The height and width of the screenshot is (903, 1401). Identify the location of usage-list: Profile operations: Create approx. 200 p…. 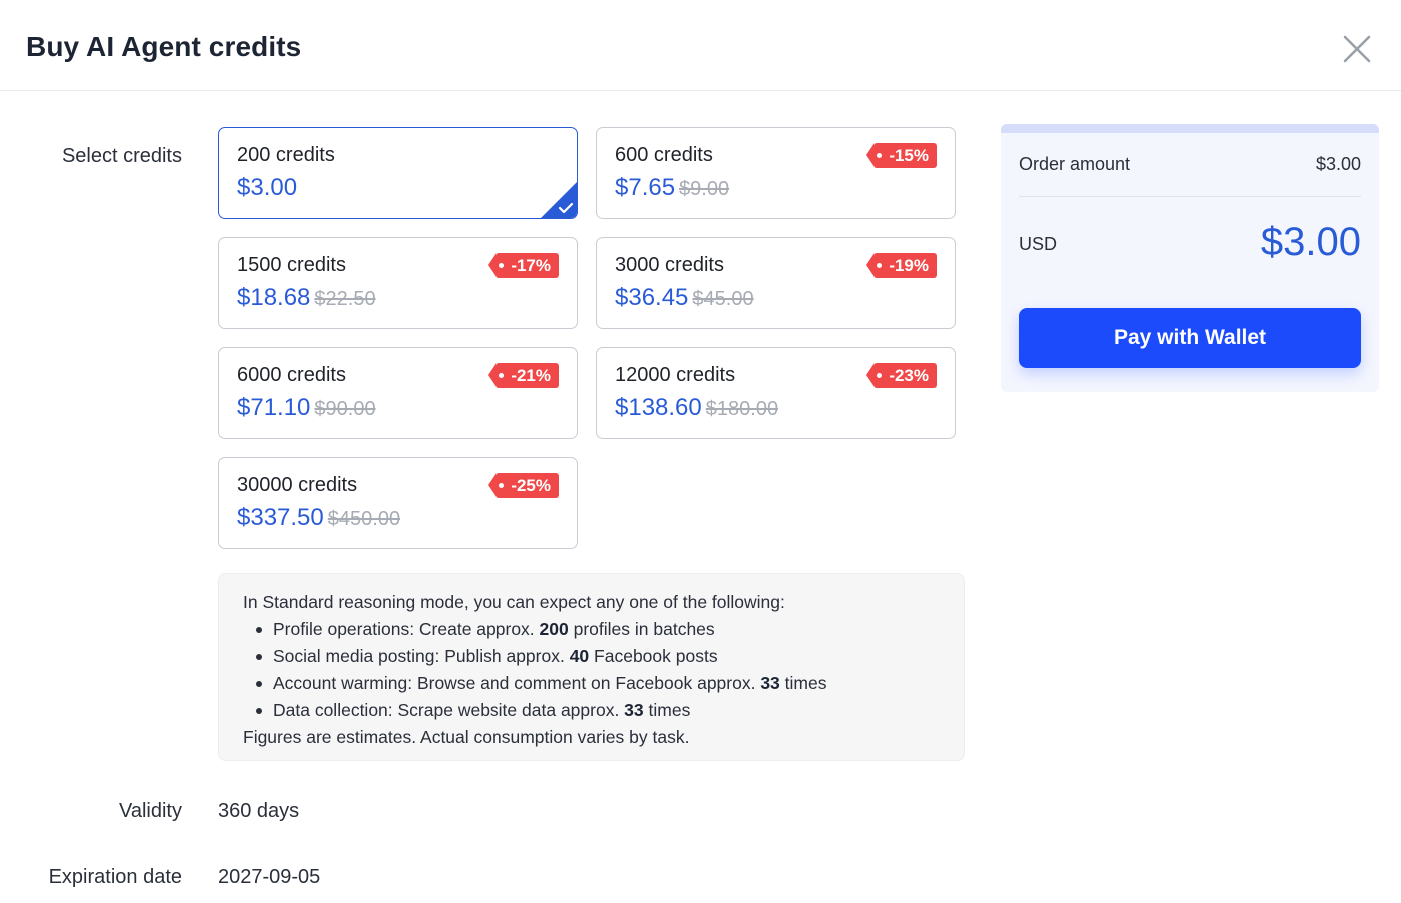
(591, 670).